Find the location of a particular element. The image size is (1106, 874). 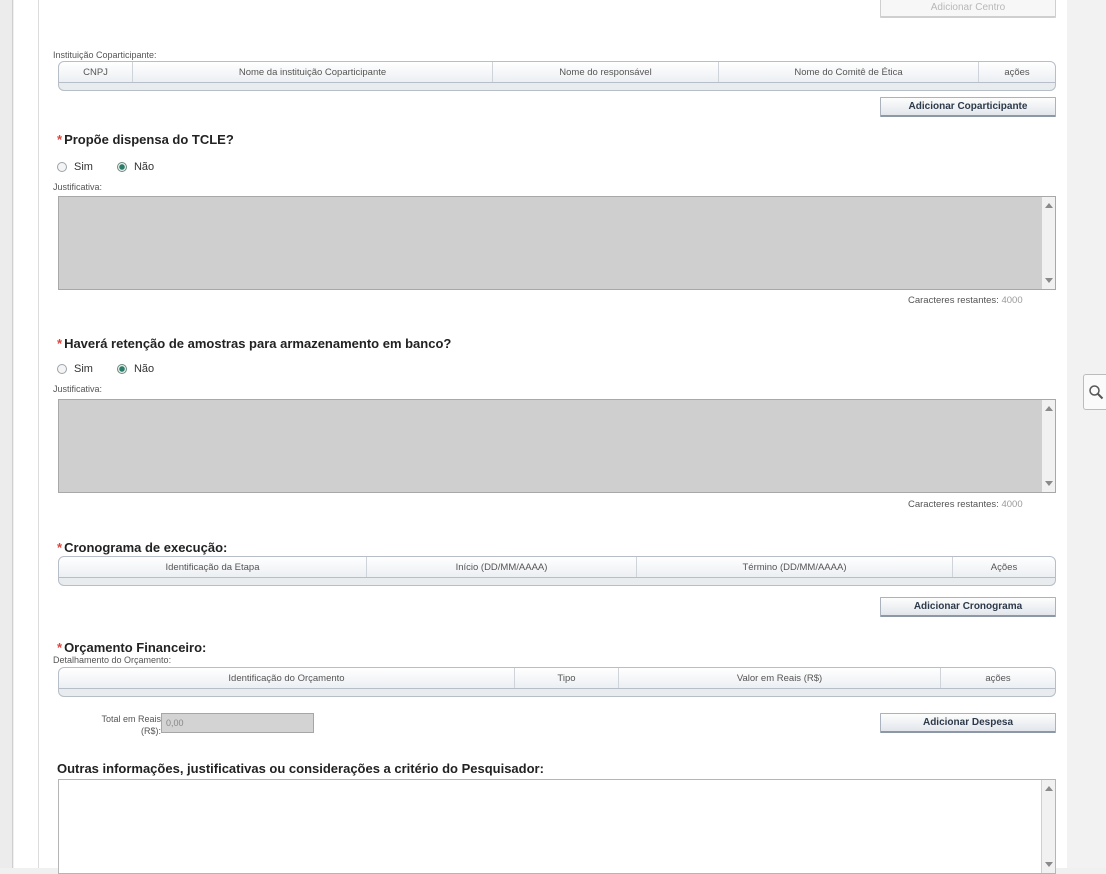

orcamento-title-text: Orçamento Financeiro: is located at coordinates (135, 647).